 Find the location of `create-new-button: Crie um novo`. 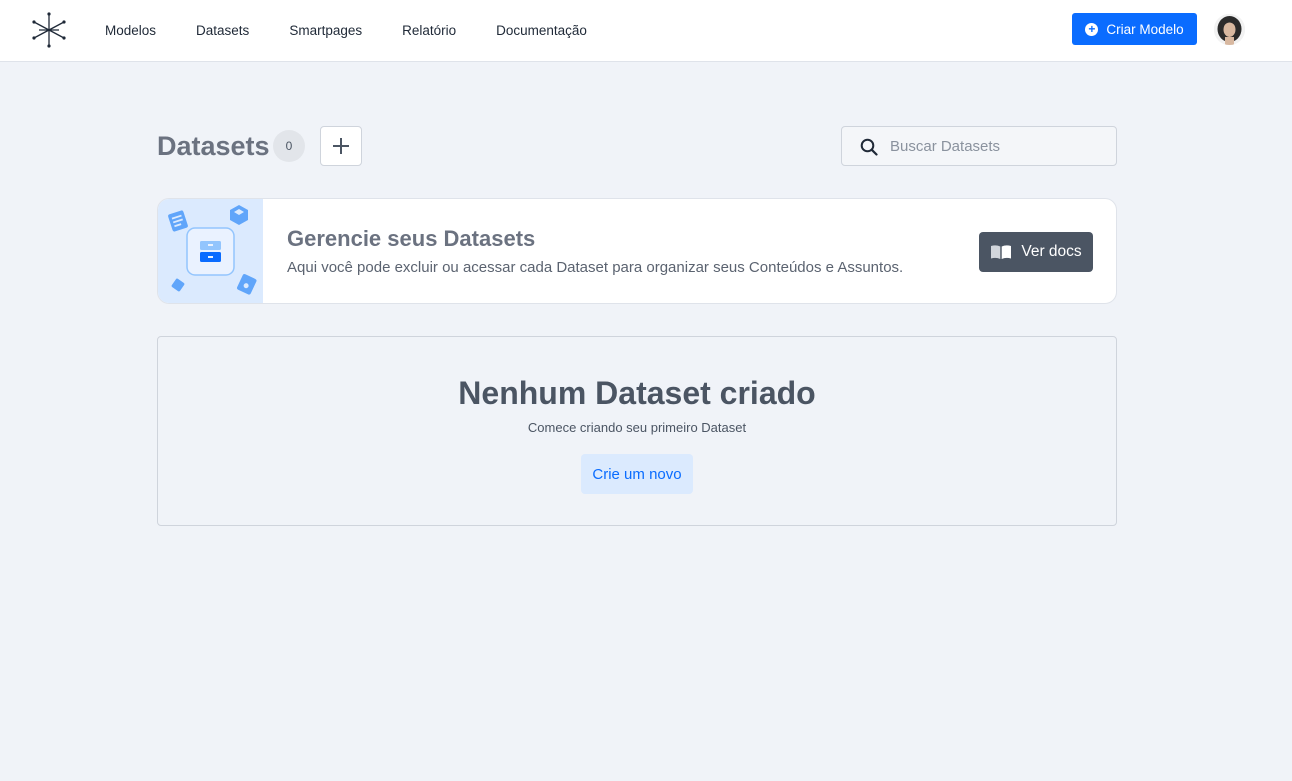

create-new-button: Crie um novo is located at coordinates (637, 474).